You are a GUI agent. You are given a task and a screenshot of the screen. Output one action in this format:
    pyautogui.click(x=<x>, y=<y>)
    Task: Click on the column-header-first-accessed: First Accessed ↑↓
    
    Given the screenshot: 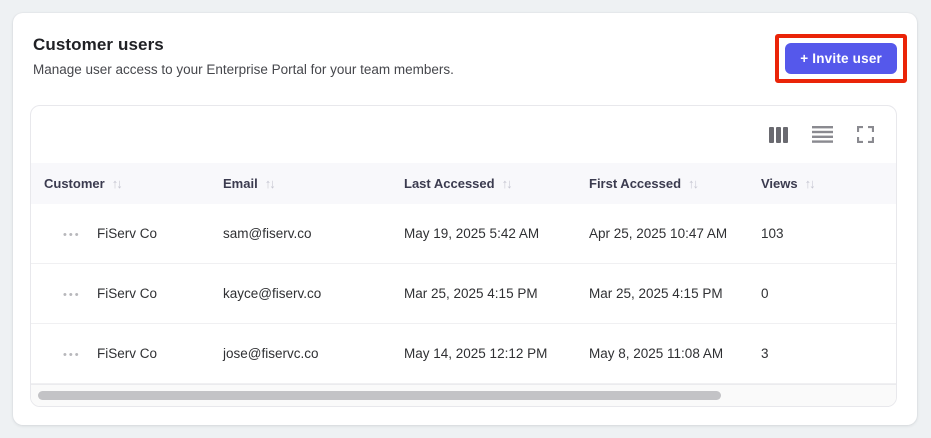 What is the action you would take?
    pyautogui.click(x=675, y=183)
    